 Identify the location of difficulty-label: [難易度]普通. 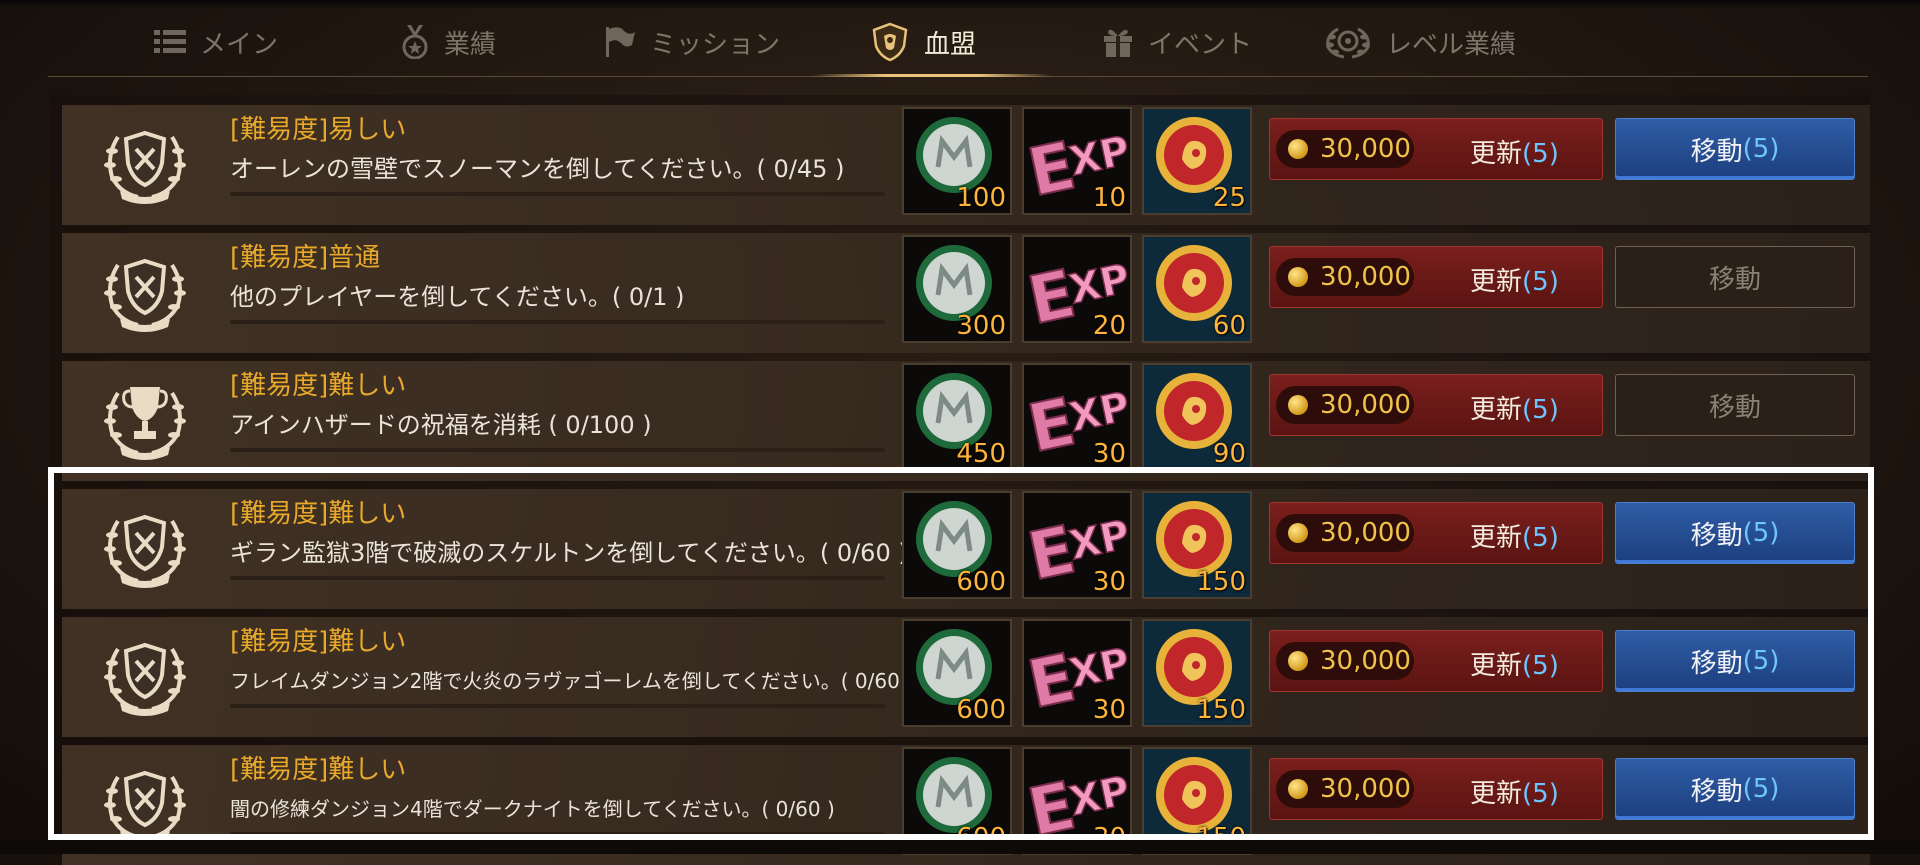
(305, 258).